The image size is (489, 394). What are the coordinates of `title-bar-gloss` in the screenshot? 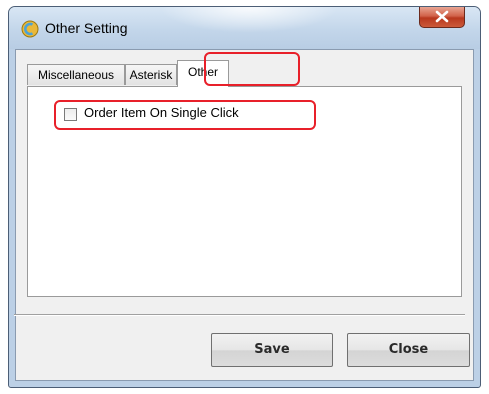 It's located at (249, 20).